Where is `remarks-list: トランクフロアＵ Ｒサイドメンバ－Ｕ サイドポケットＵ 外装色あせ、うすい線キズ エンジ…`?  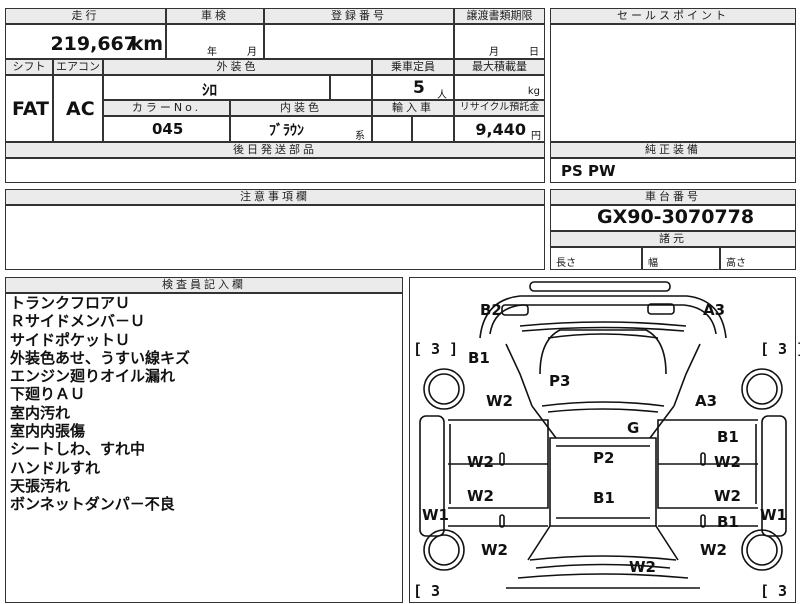 remarks-list: トランクフロアＵ Ｒサイドメンバ－Ｕ サイドポケットＵ 外装色あせ、うすい線キズ エンジ… is located at coordinates (100, 404).